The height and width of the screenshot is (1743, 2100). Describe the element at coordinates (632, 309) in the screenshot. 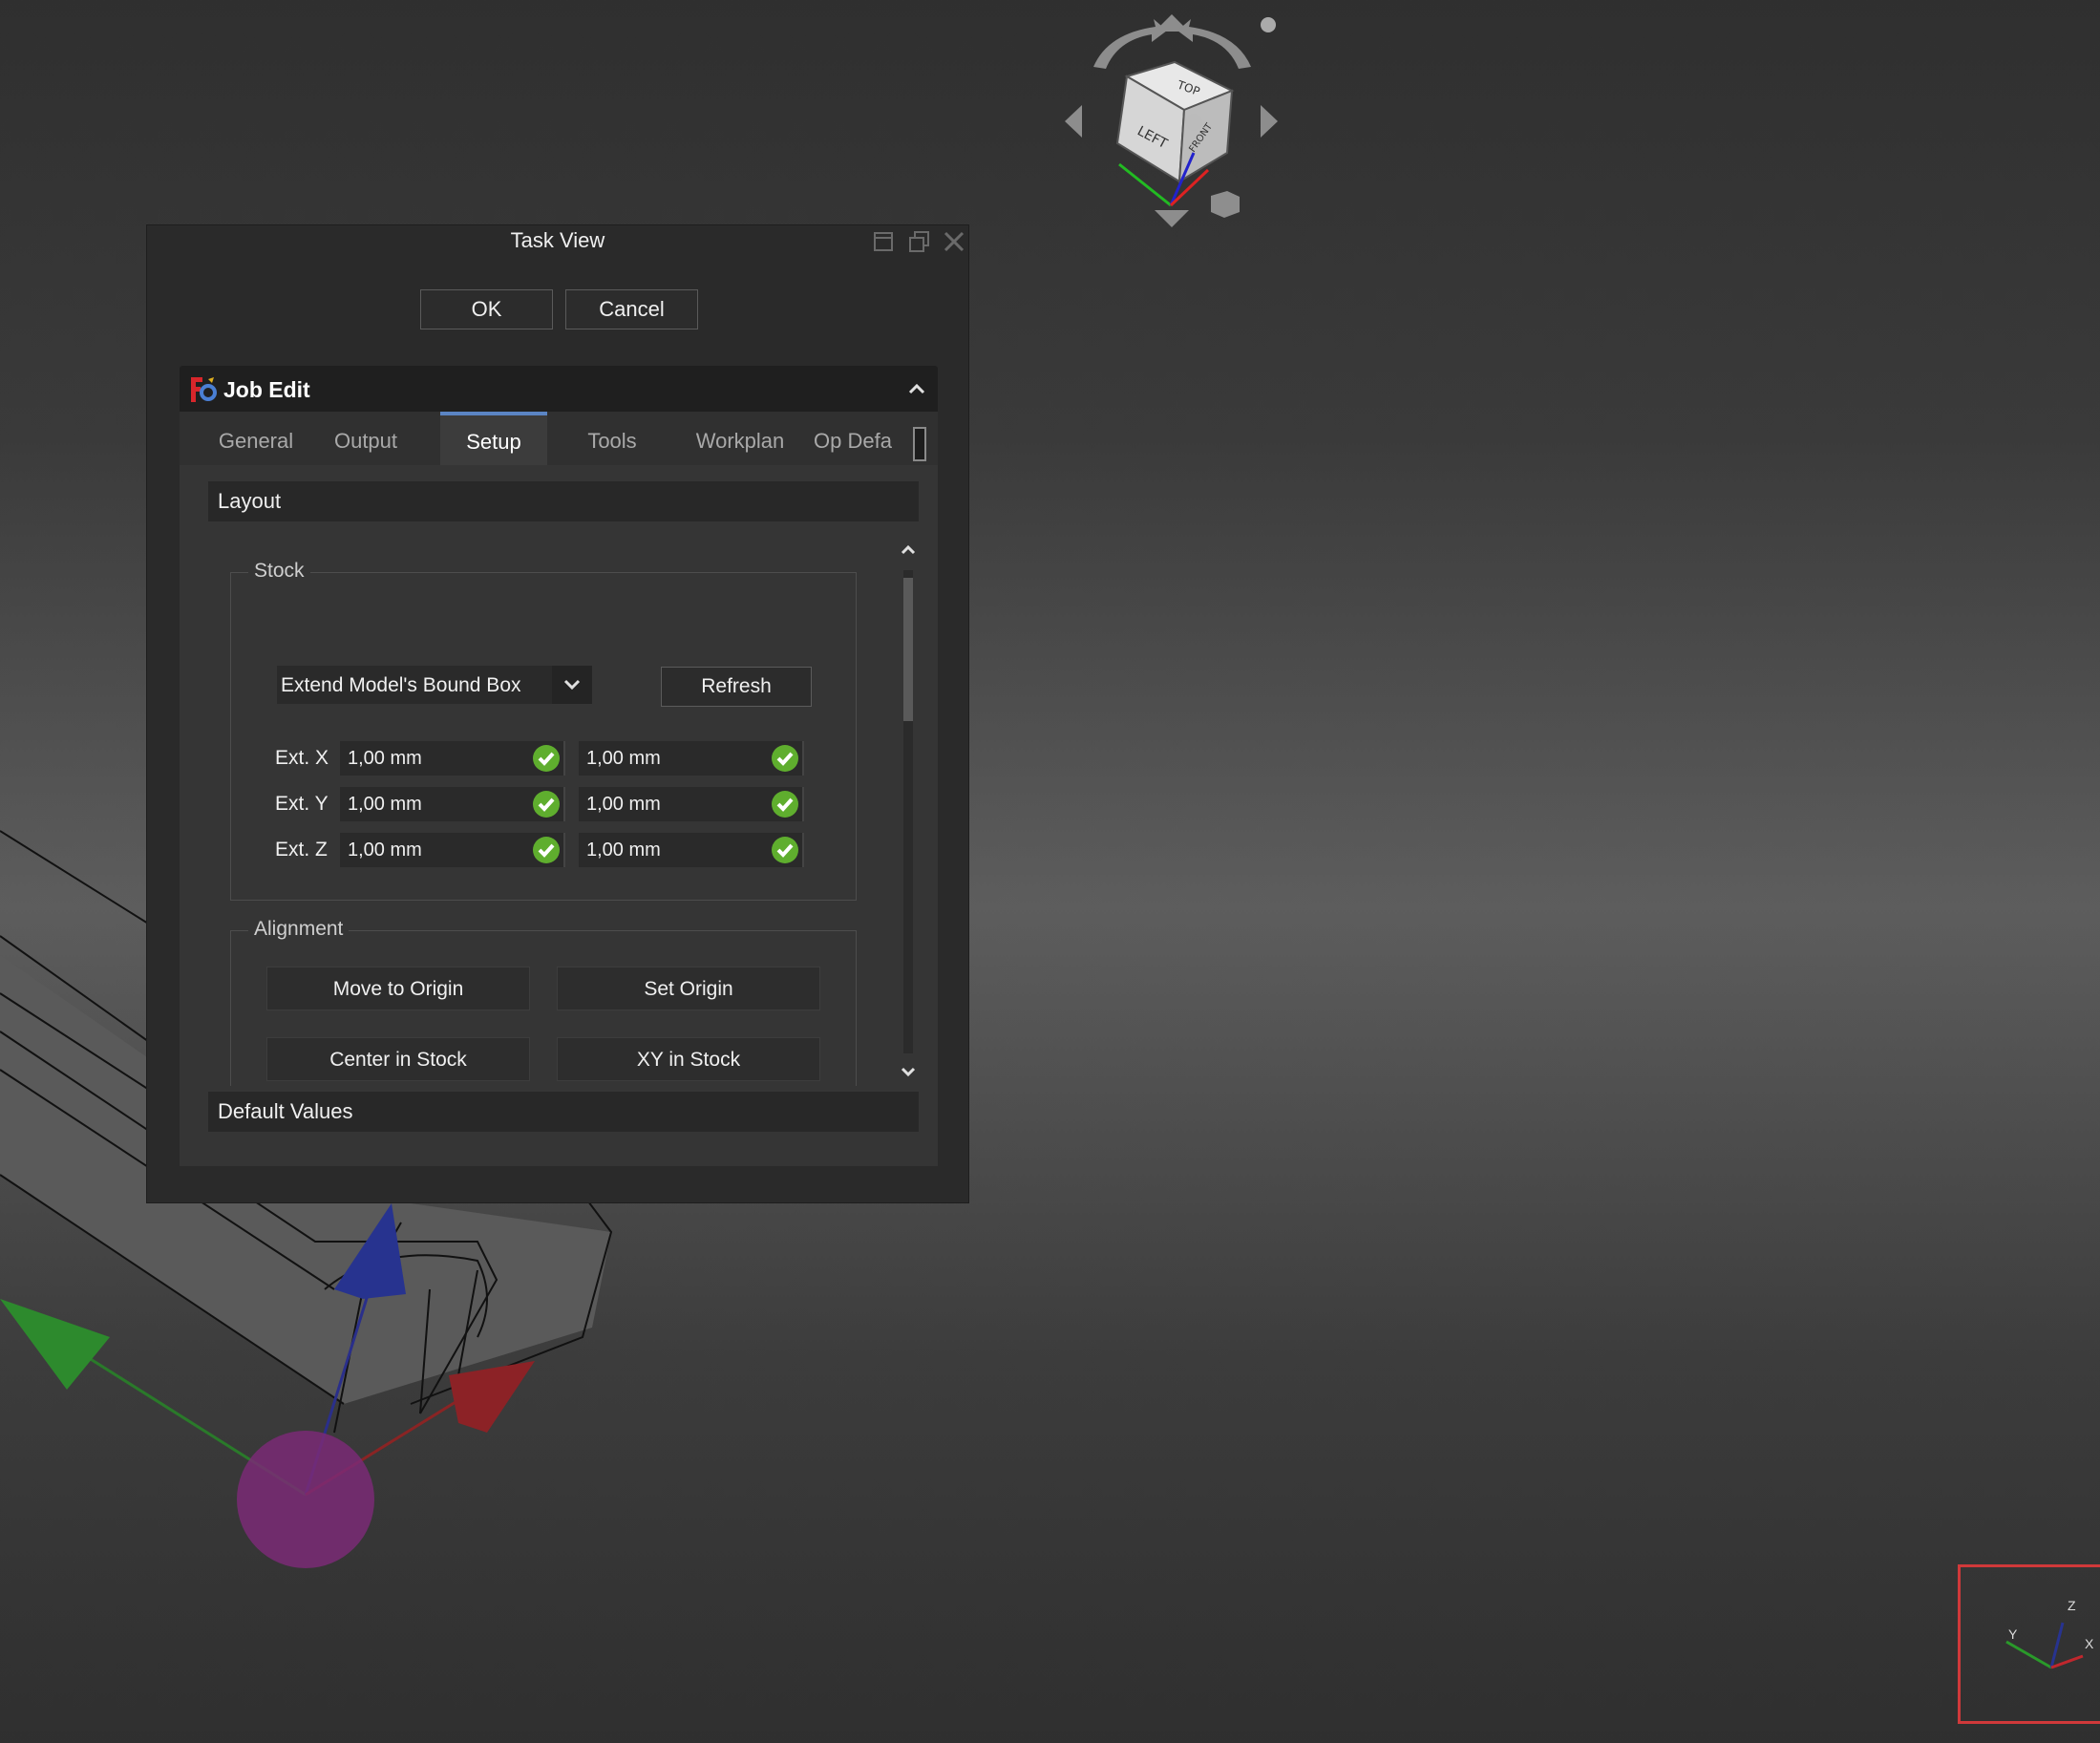

I see `cancel-button: Cancel` at that location.